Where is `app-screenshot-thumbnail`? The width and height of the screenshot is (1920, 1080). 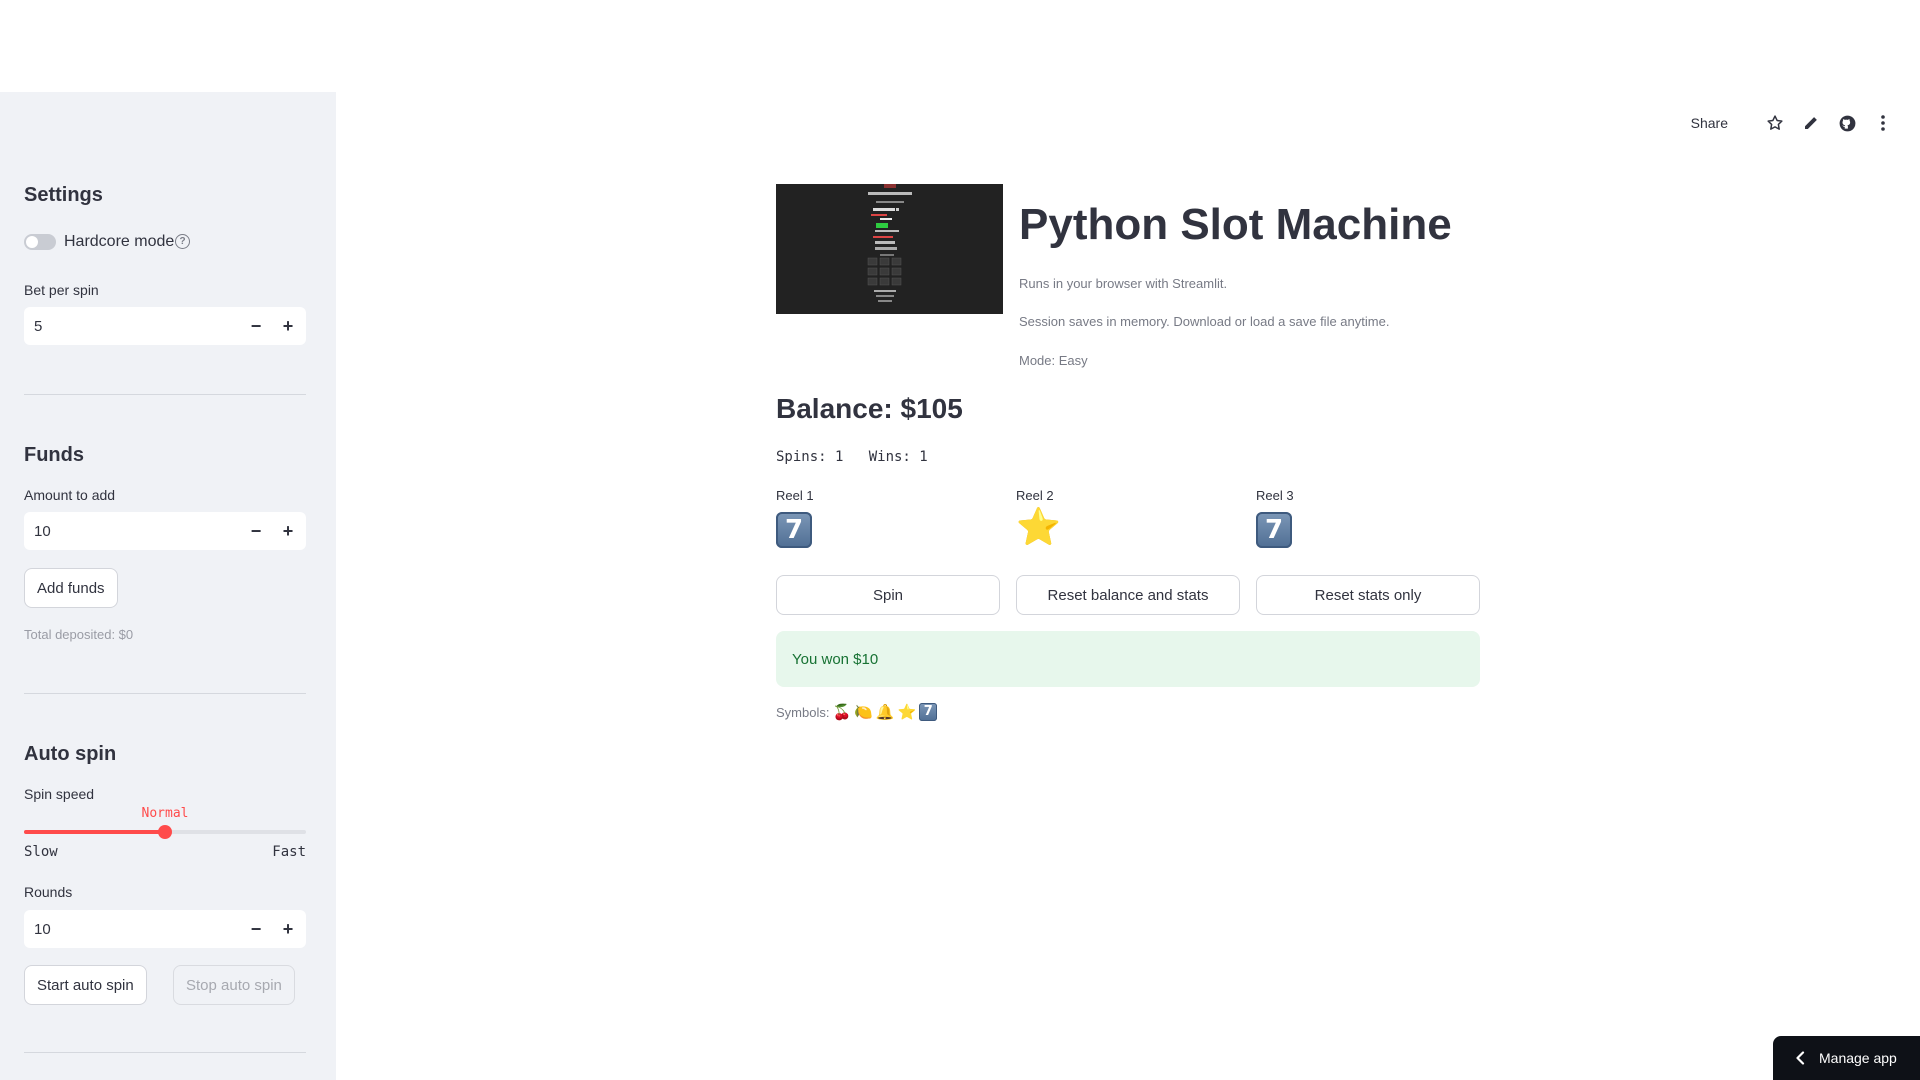
app-screenshot-thumbnail is located at coordinates (889, 249).